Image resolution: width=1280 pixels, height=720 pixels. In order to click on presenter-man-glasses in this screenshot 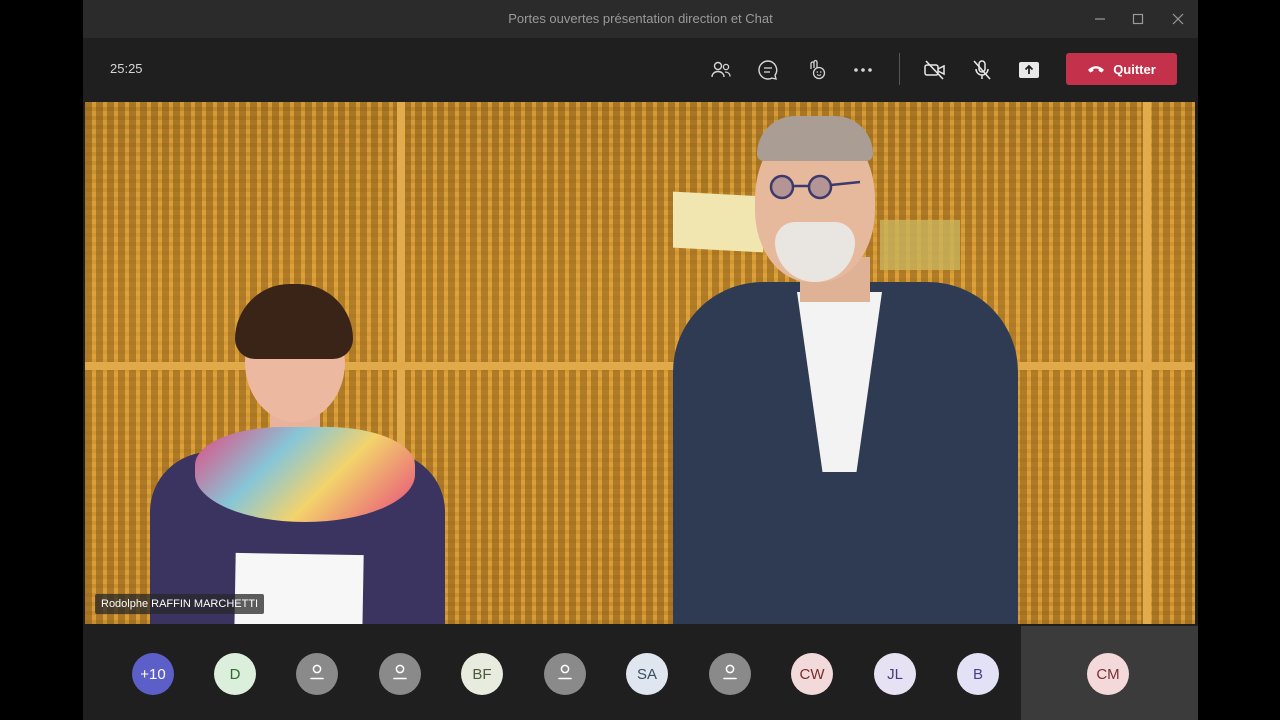, I will do `click(815, 187)`.